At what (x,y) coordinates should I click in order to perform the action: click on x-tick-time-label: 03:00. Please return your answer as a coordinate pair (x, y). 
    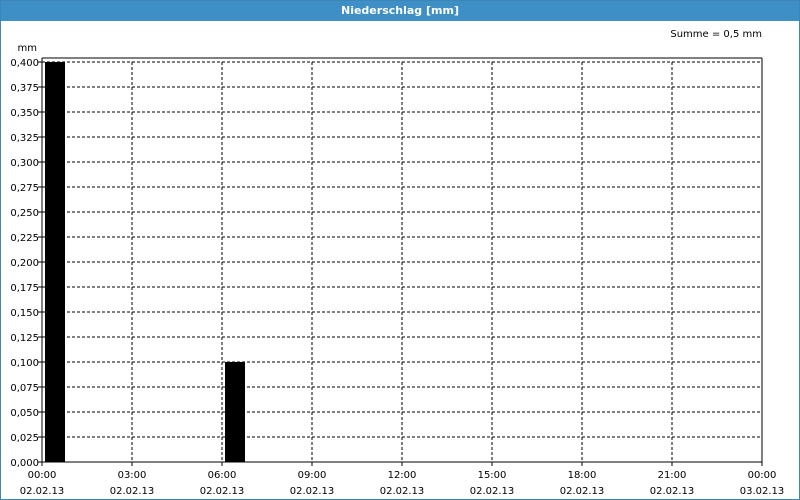
    Looking at the image, I should click on (132, 475).